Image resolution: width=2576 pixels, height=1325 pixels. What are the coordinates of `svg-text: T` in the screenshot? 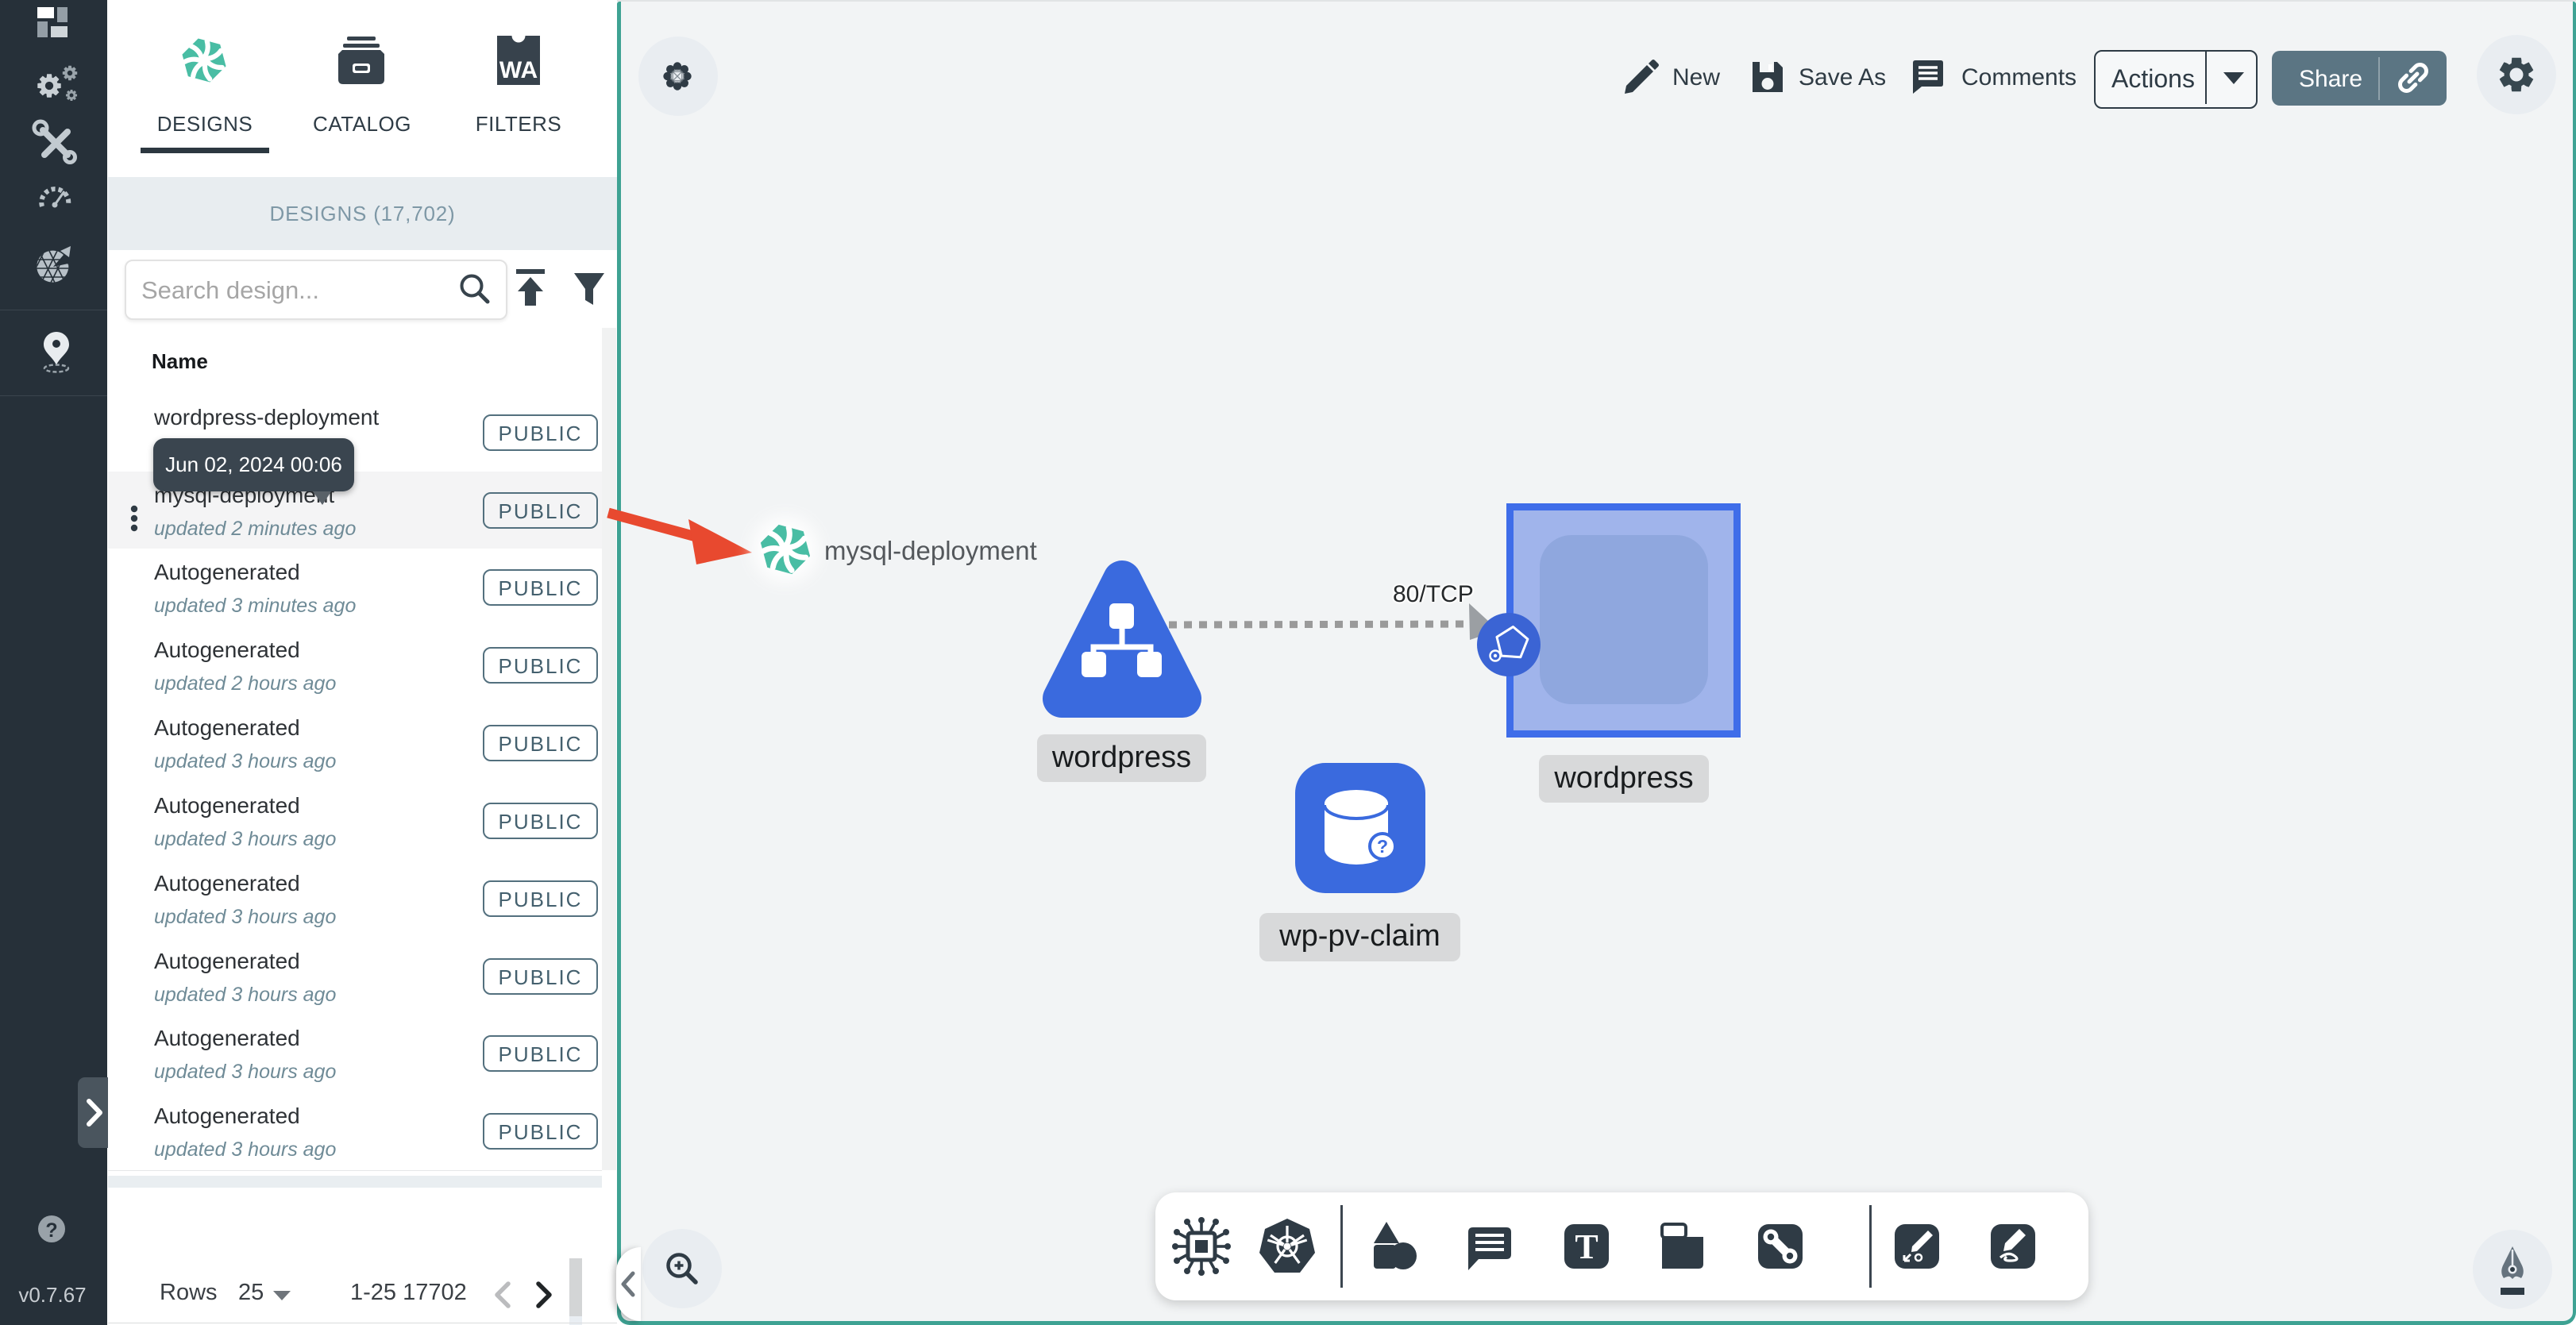 It's located at (1586, 1246).